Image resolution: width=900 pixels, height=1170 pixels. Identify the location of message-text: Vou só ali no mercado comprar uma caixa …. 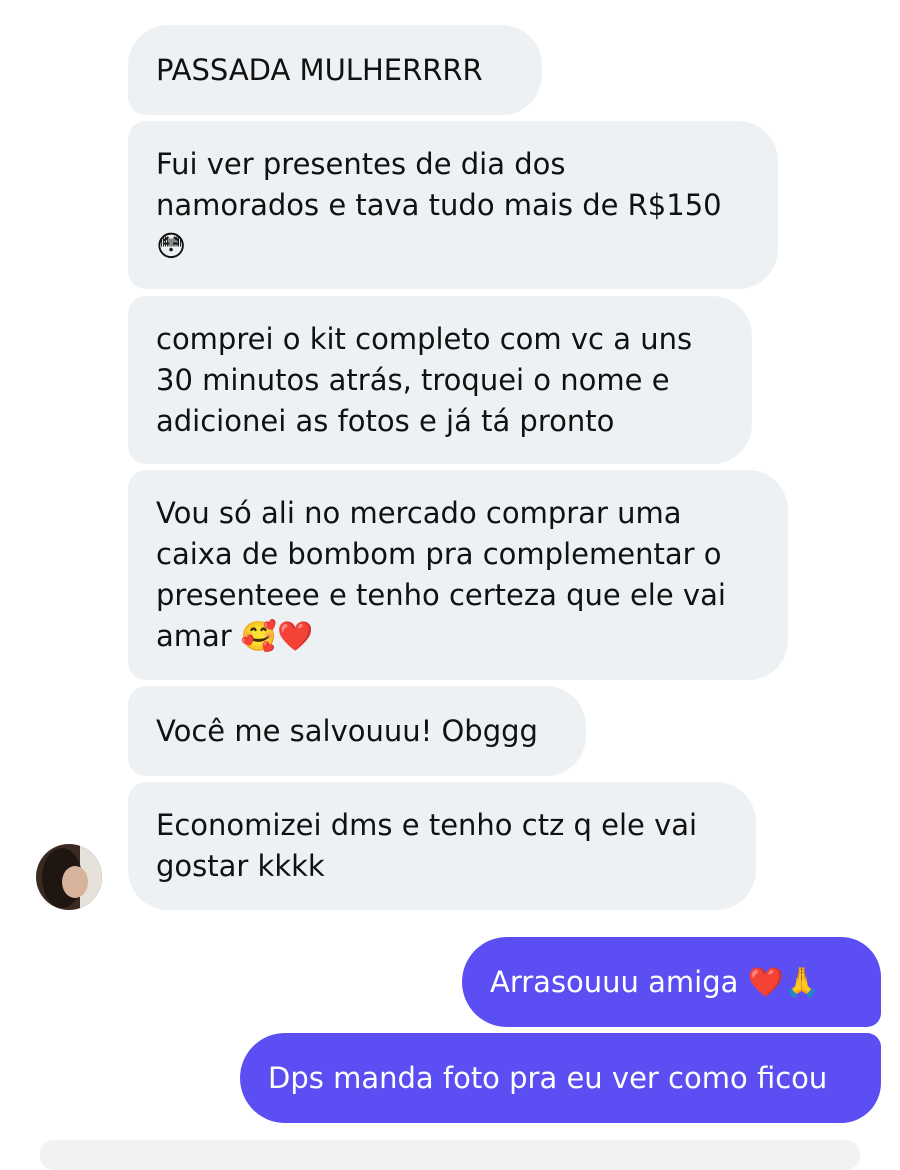
(441, 574).